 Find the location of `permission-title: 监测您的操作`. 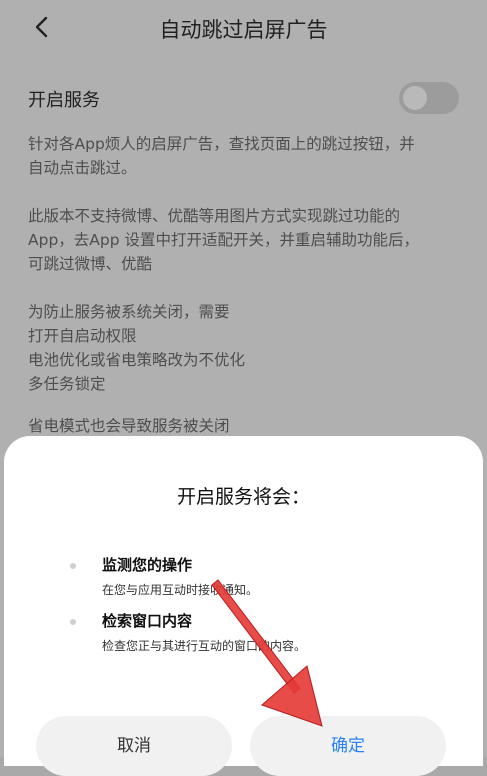

permission-title: 监测您的操作 is located at coordinates (147, 565).